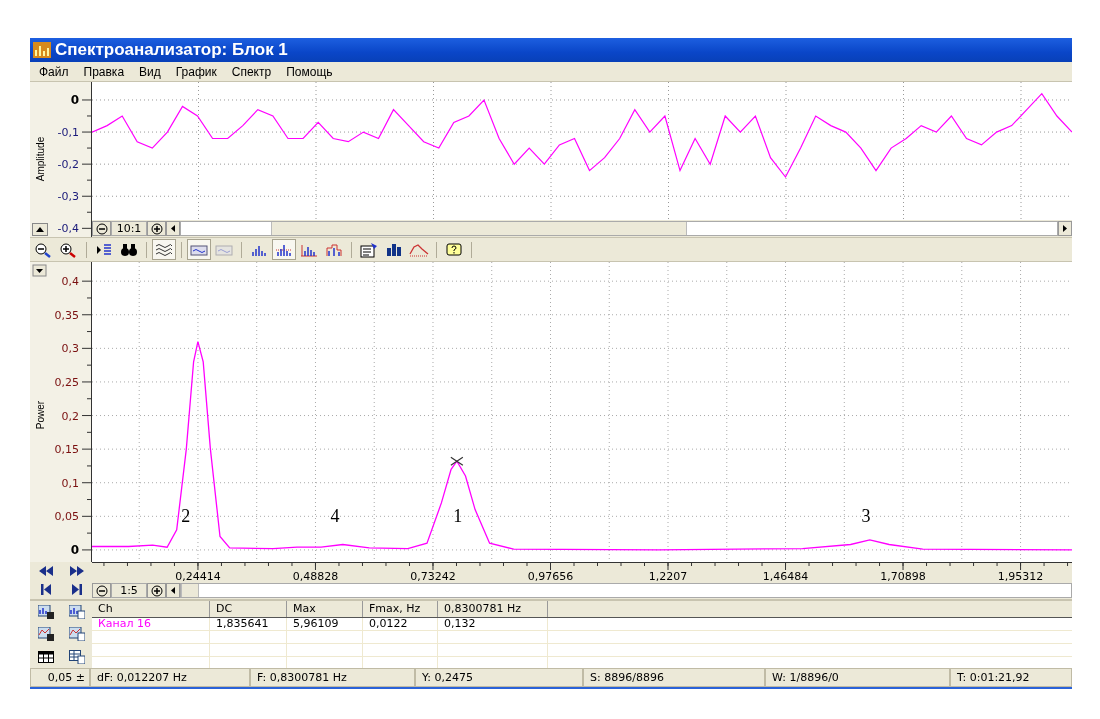 This screenshot has height=719, width=1100. Describe the element at coordinates (315, 576) in the screenshot. I see `tick-label: 0,48828` at that location.